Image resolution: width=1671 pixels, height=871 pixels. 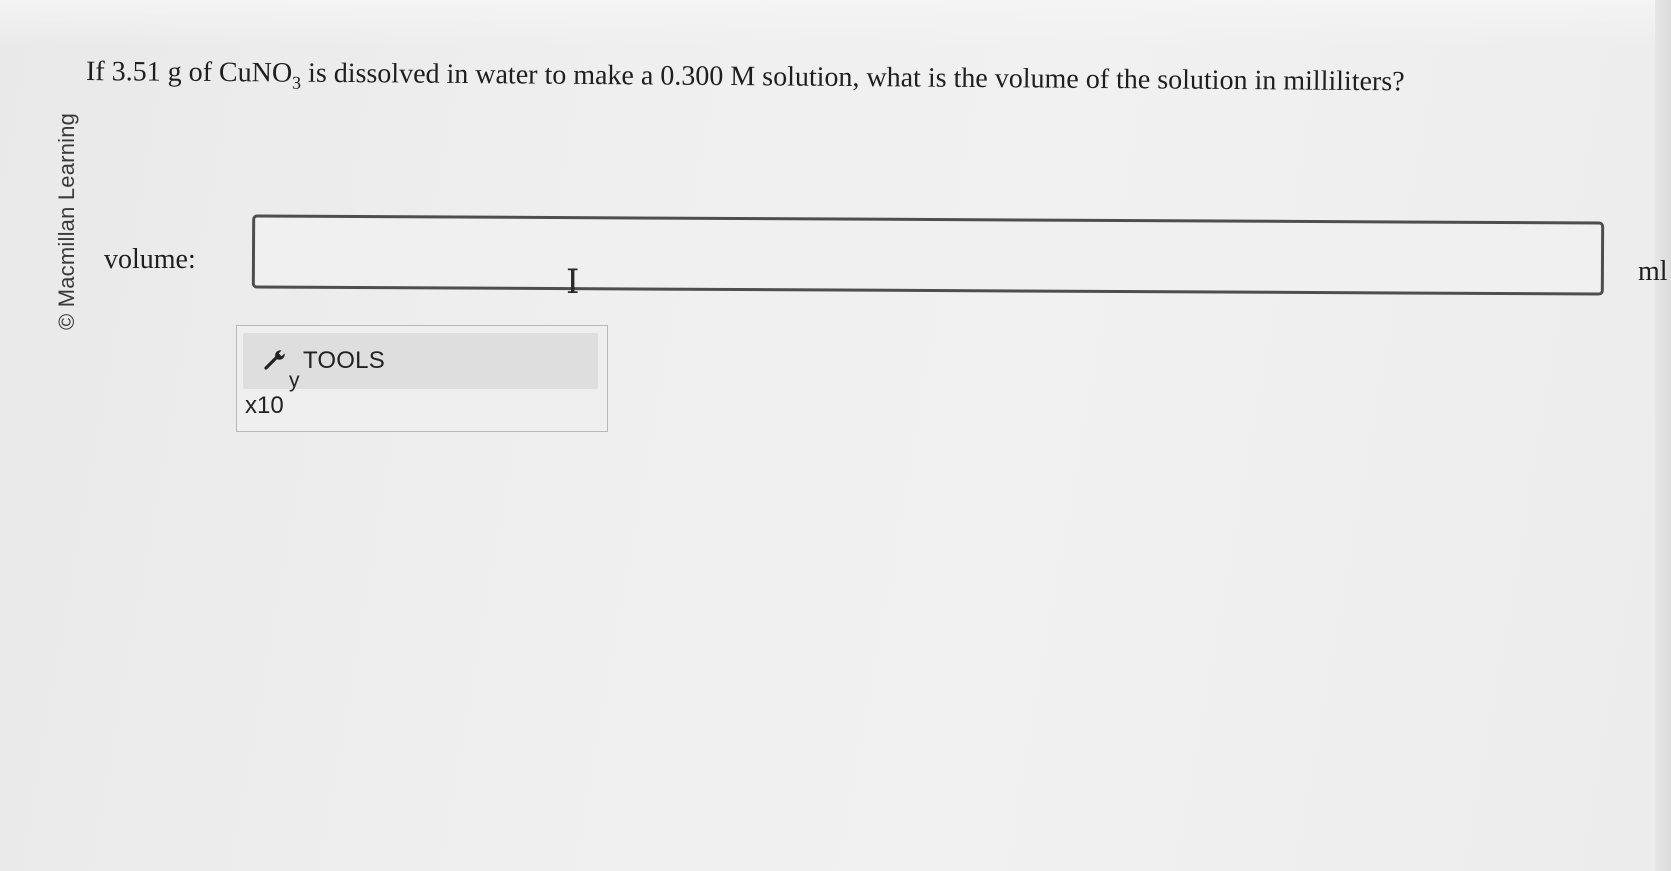 I want to click on page-top-shading, so click(x=835, y=23).